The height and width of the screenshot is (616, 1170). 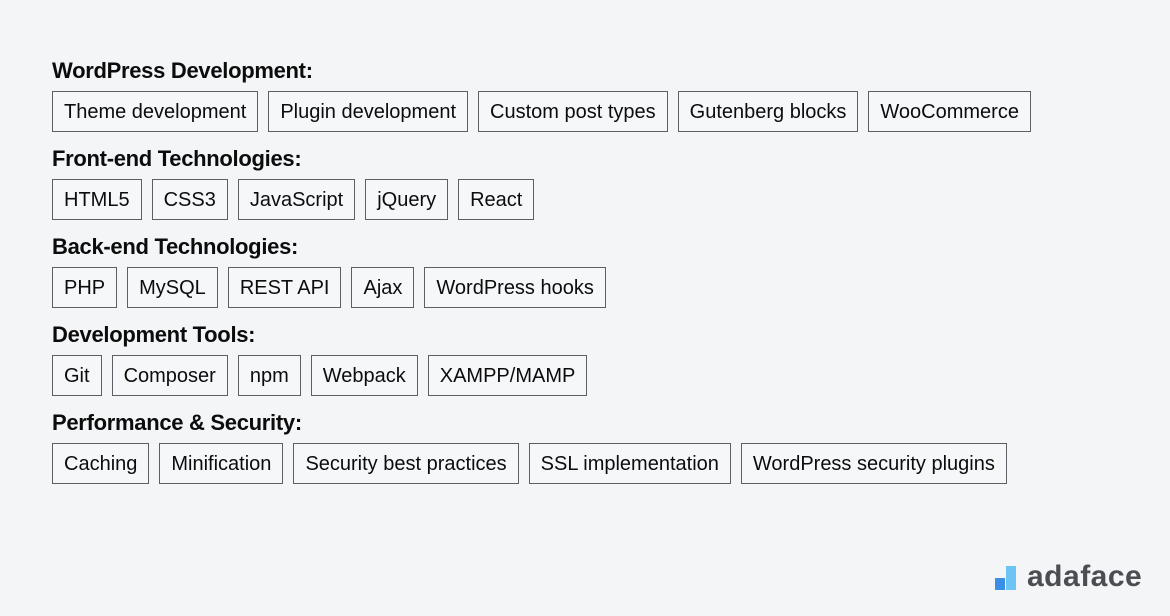 What do you see at coordinates (177, 158) in the screenshot?
I see `section-title: Front-end Technologies:` at bounding box center [177, 158].